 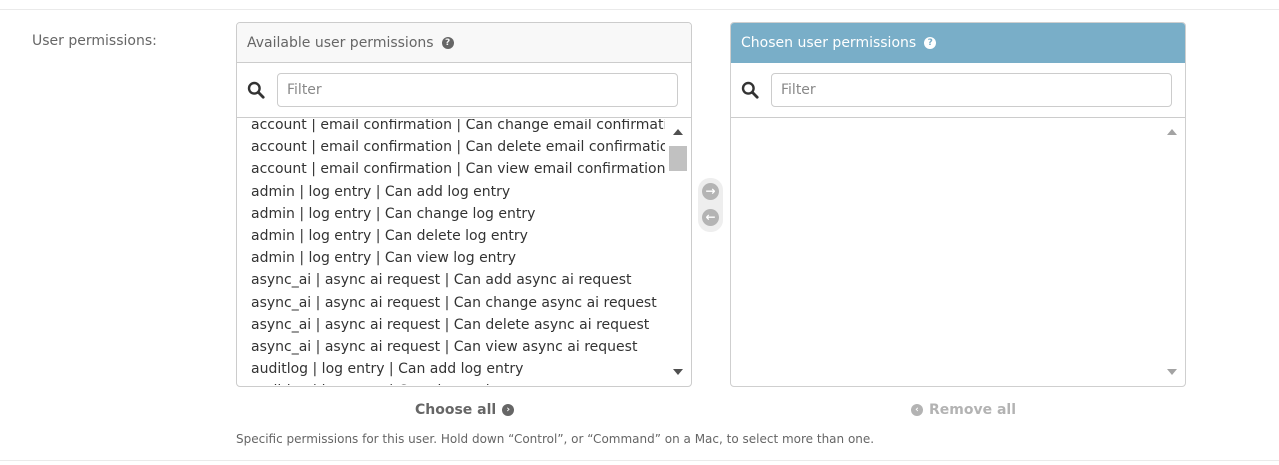 I want to click on scroll-thumb, so click(x=678, y=158).